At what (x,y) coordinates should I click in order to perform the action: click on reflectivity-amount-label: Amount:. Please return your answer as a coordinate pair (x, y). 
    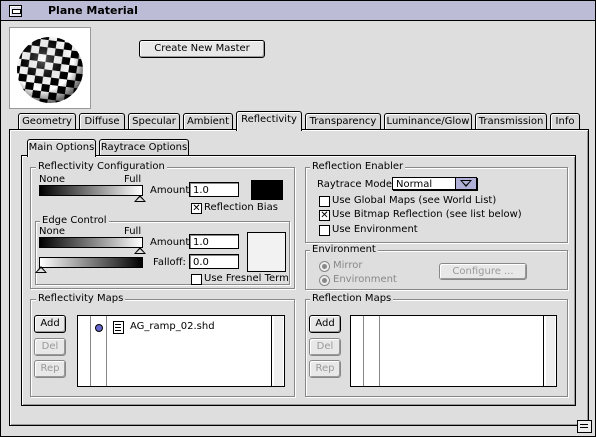
    Looking at the image, I should click on (171, 190).